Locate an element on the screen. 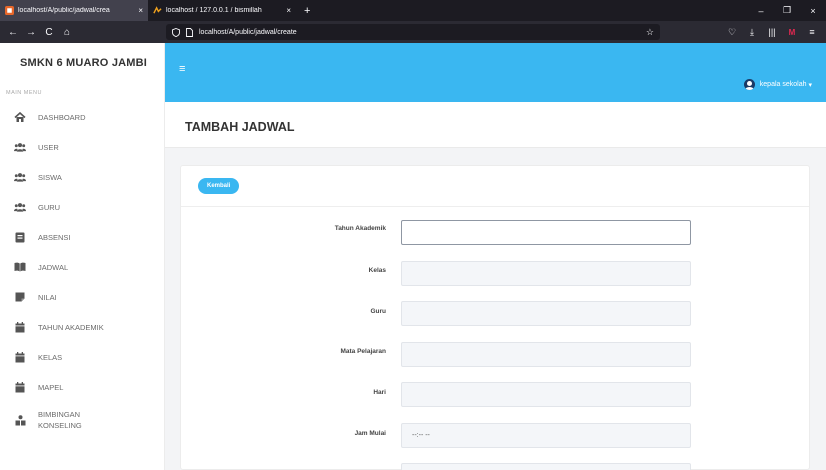 The image size is (826, 470). browser-tab-phpmyadmin: localhost / 127.0.0.1 / bismillah × is located at coordinates (222, 10).